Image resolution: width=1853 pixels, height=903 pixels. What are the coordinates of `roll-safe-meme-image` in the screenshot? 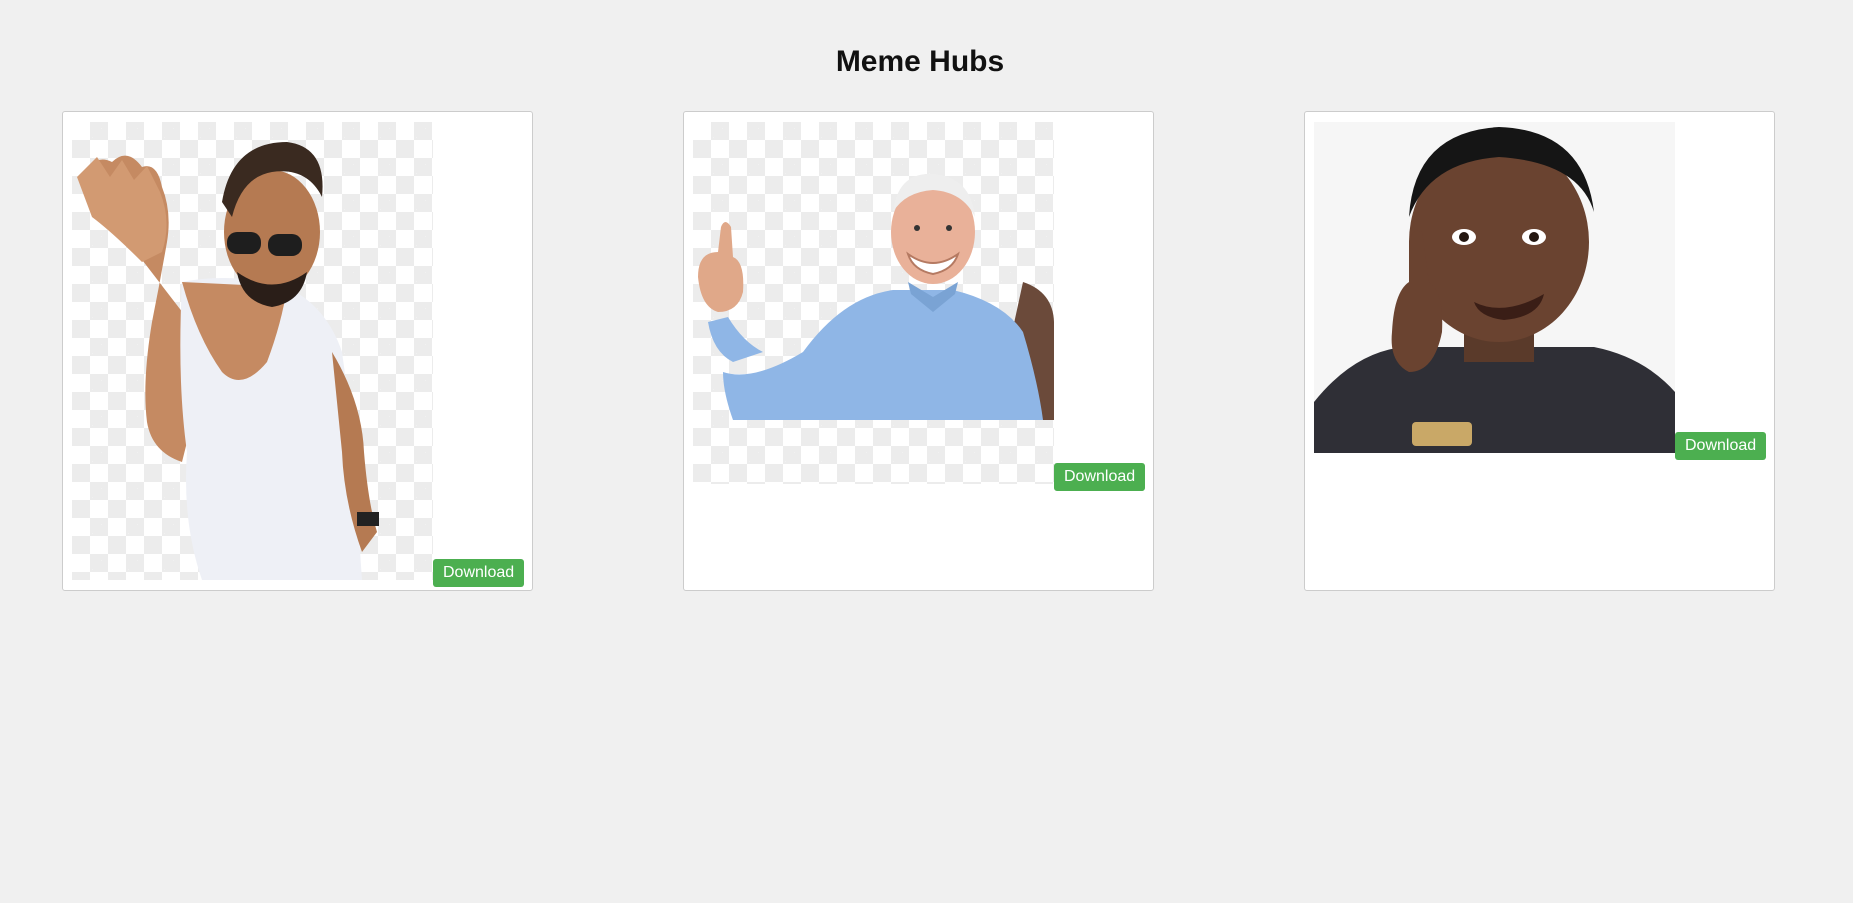 It's located at (1494, 287).